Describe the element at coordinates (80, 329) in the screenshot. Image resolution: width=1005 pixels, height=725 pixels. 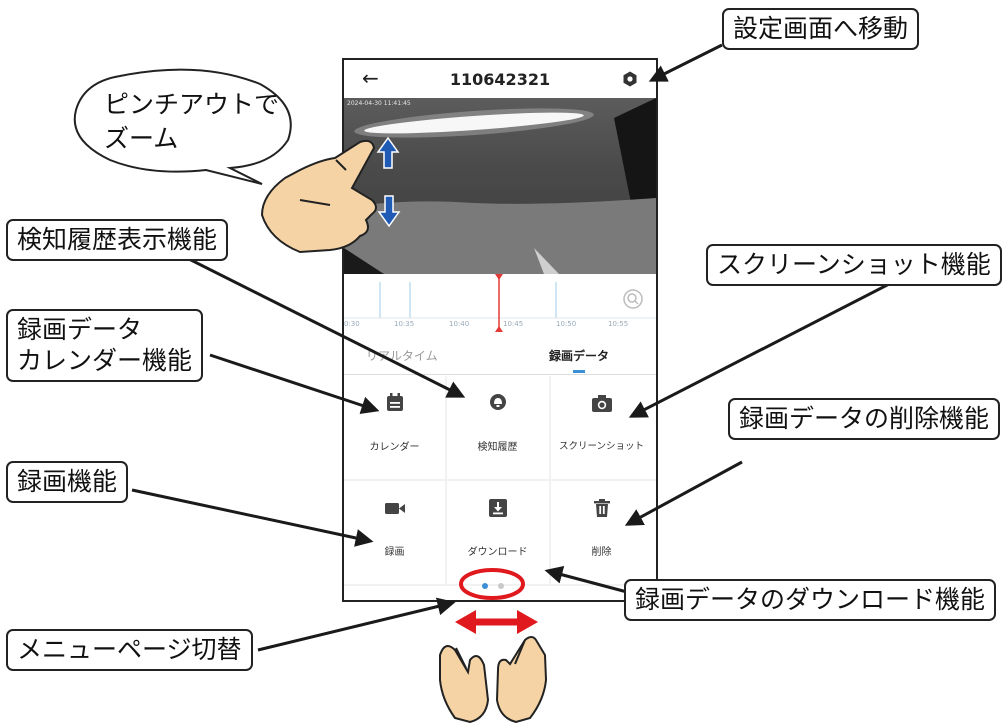
I see `callout-line: 録画データ` at that location.